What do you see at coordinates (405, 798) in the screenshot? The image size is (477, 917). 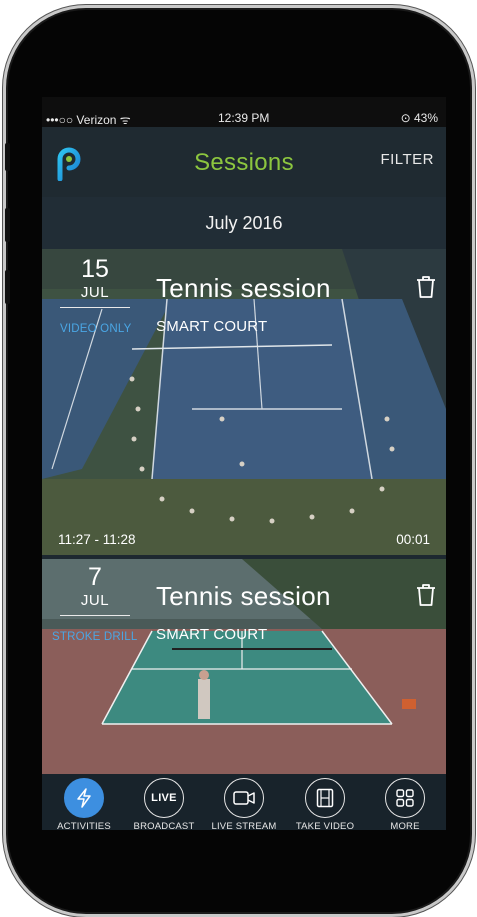 I see `grid-icon` at bounding box center [405, 798].